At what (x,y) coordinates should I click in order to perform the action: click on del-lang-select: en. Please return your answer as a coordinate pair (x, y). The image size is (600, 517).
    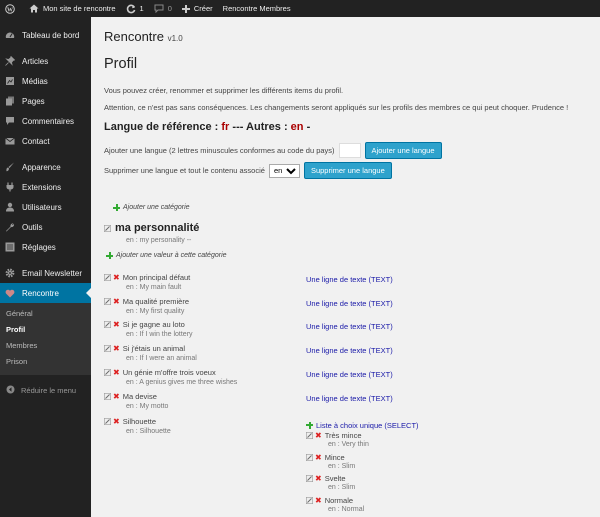
    Looking at the image, I should click on (284, 170).